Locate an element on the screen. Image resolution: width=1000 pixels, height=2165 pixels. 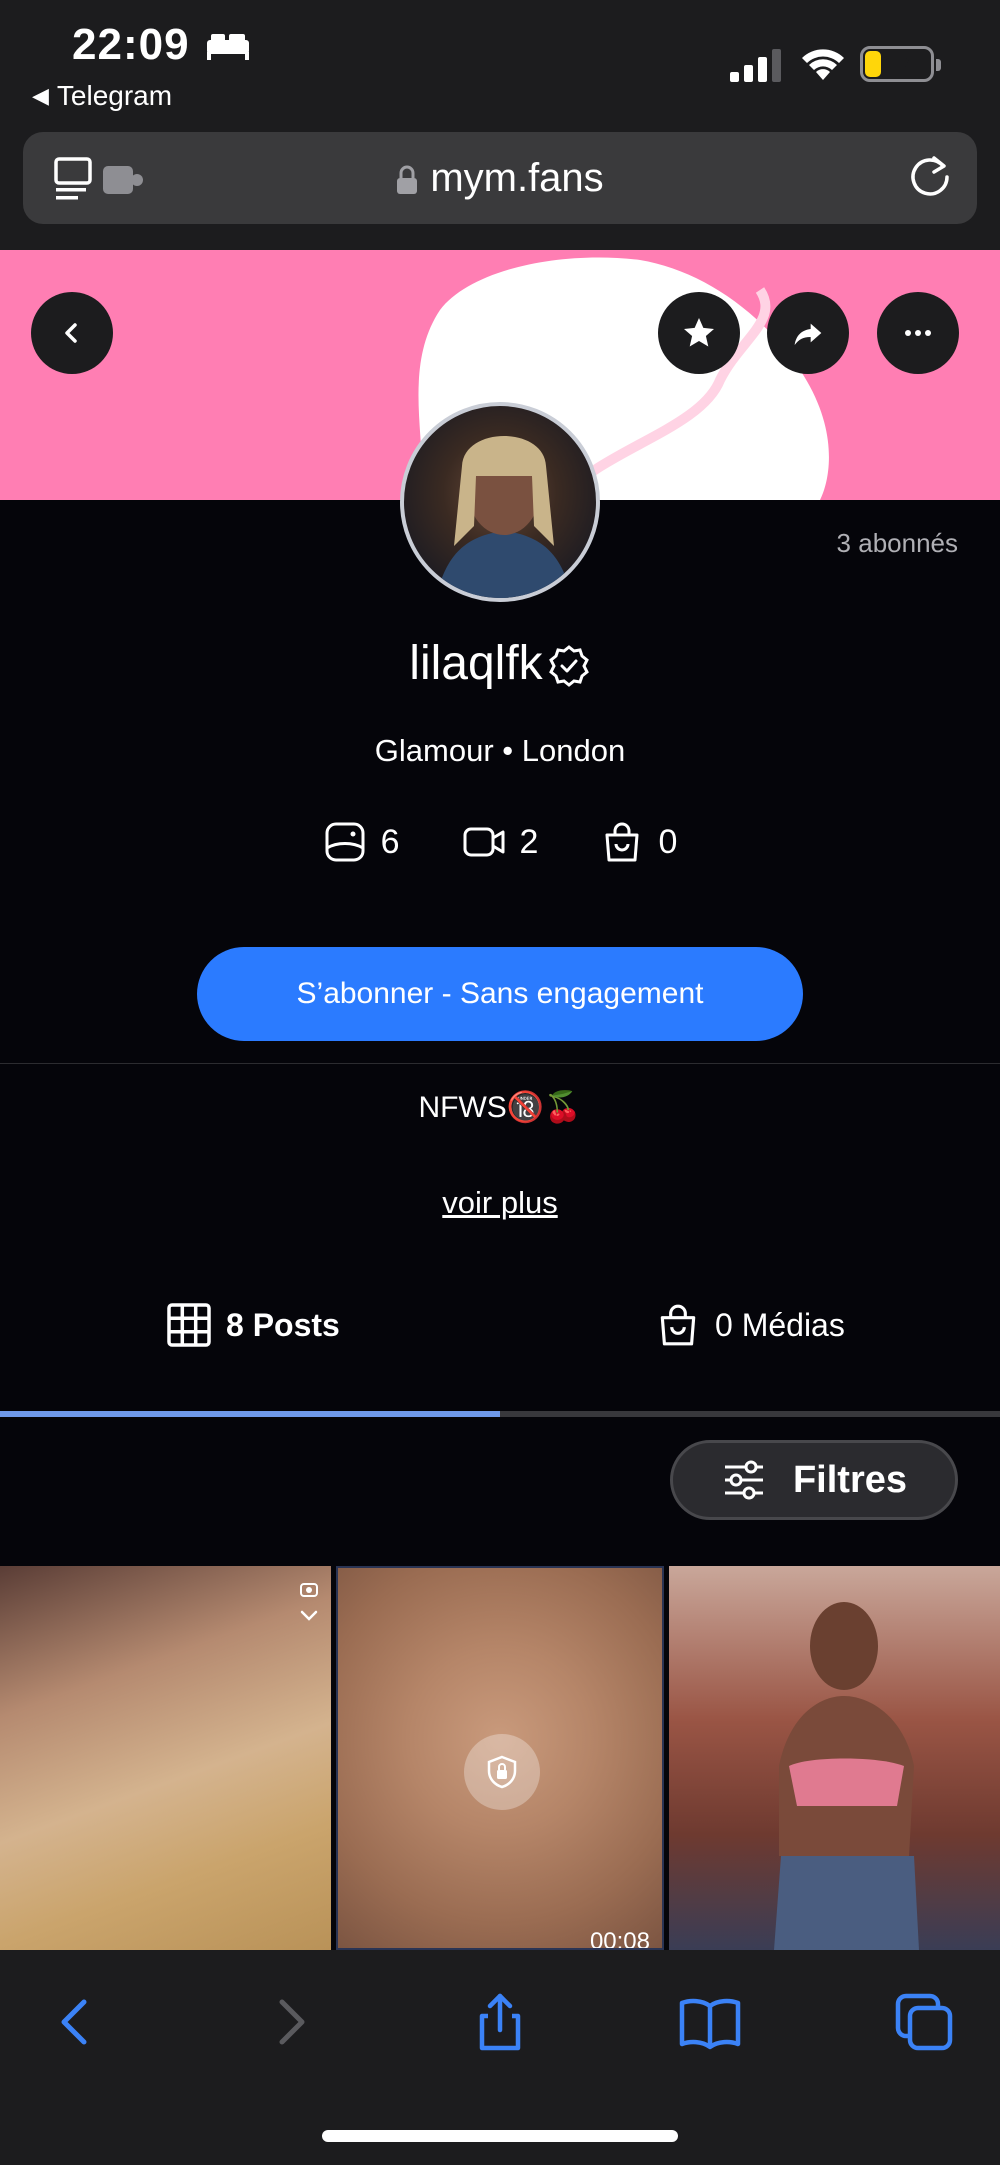
tabs-icon is located at coordinates (924, 2022).